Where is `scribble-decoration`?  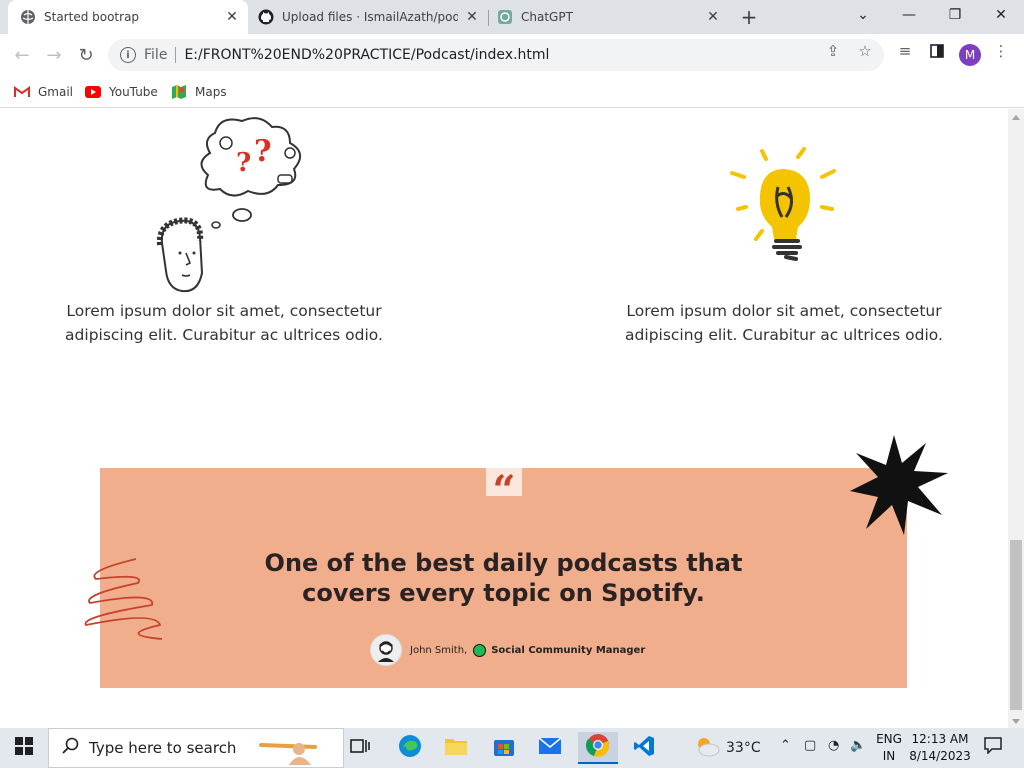
scribble-decoration is located at coordinates (121, 599).